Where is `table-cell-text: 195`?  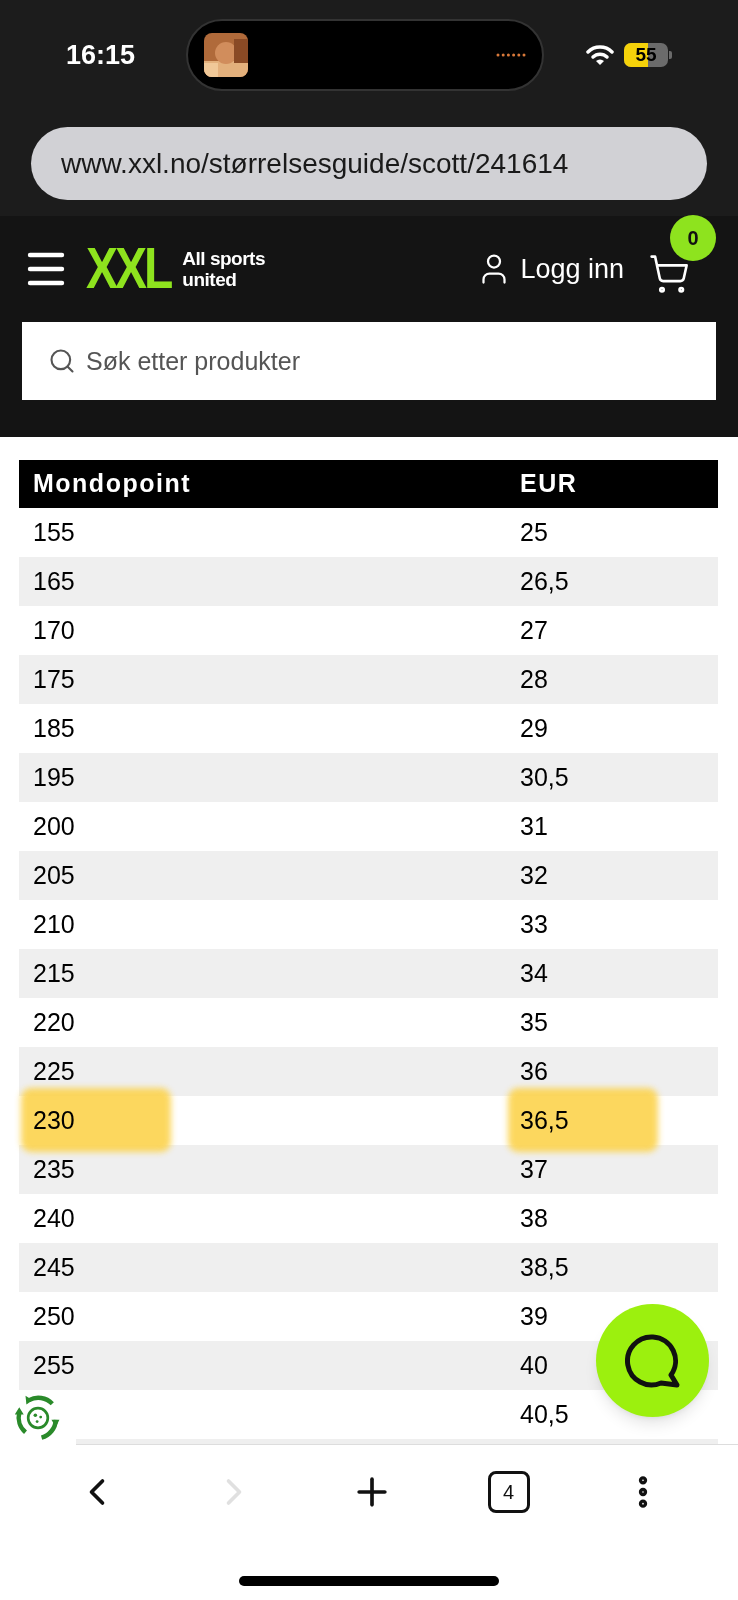 table-cell-text: 195 is located at coordinates (54, 777).